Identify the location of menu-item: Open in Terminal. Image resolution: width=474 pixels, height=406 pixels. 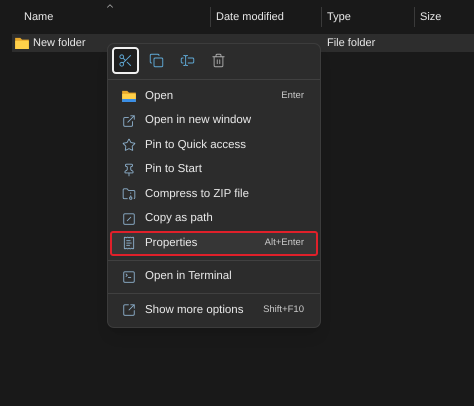
(214, 276).